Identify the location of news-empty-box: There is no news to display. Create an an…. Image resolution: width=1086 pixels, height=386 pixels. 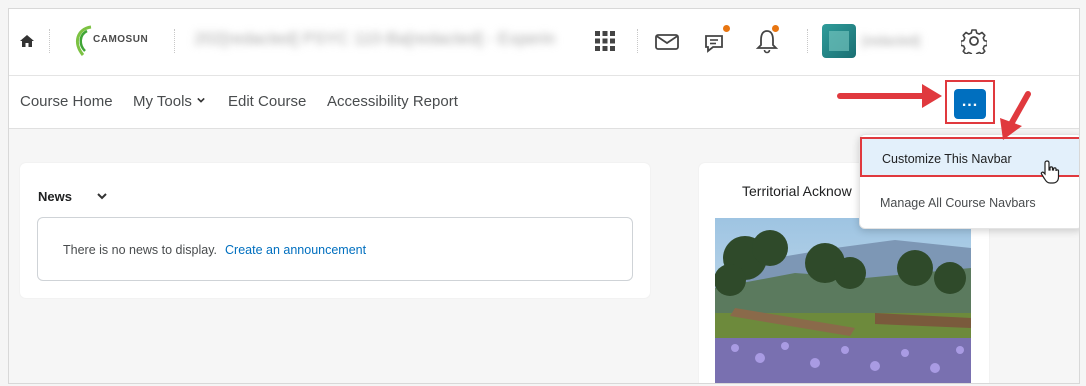
(335, 249).